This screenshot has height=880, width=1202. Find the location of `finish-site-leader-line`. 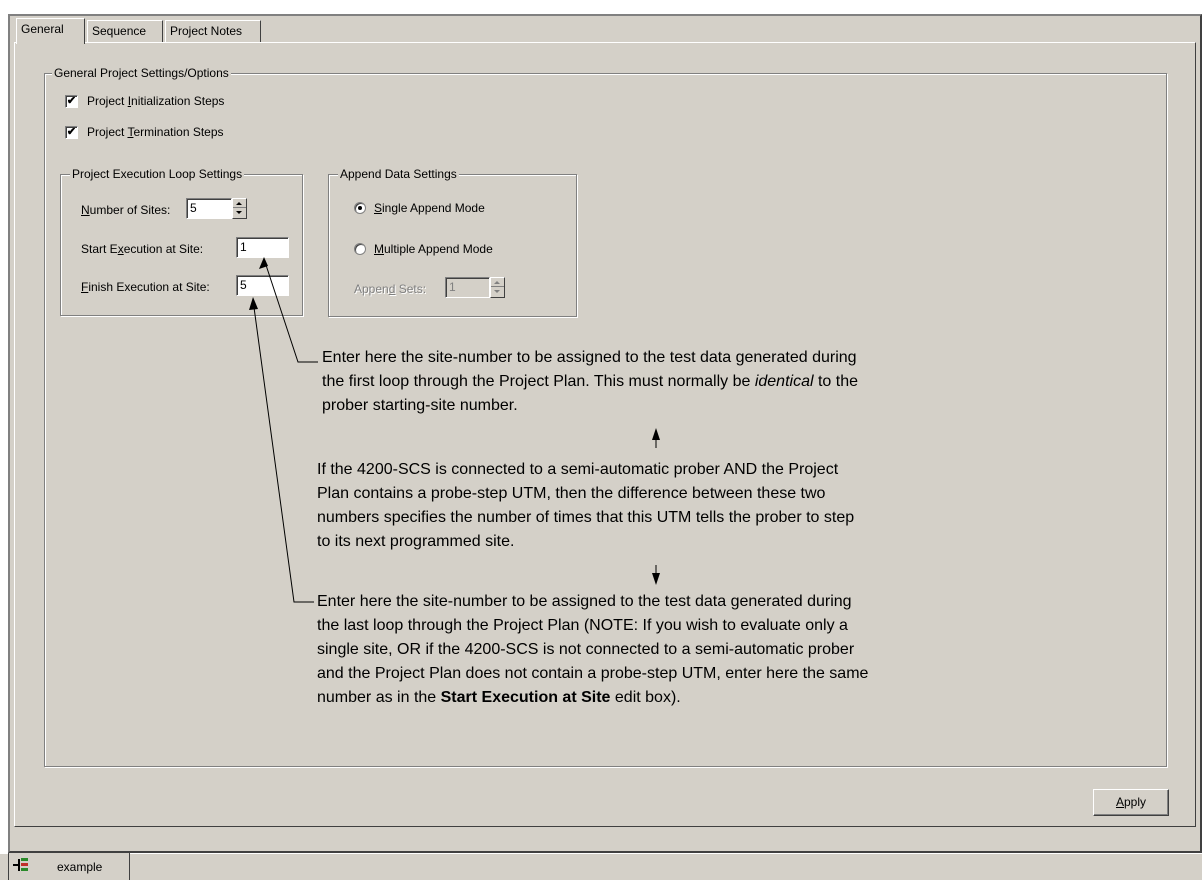

finish-site-leader-line is located at coordinates (283, 451).